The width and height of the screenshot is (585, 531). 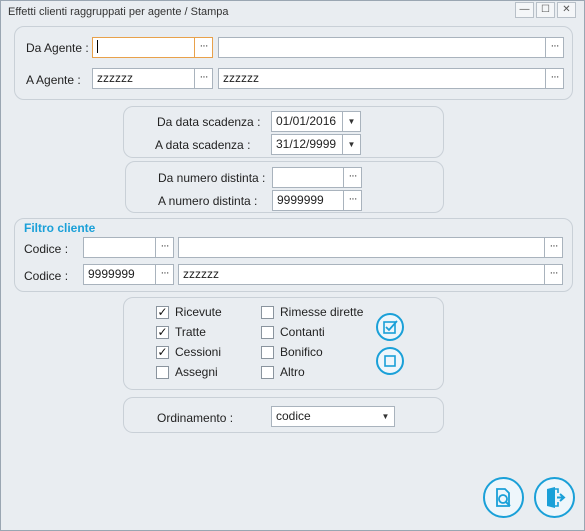 I want to click on to-agent-desc-input: zzzzzz, so click(x=382, y=78).